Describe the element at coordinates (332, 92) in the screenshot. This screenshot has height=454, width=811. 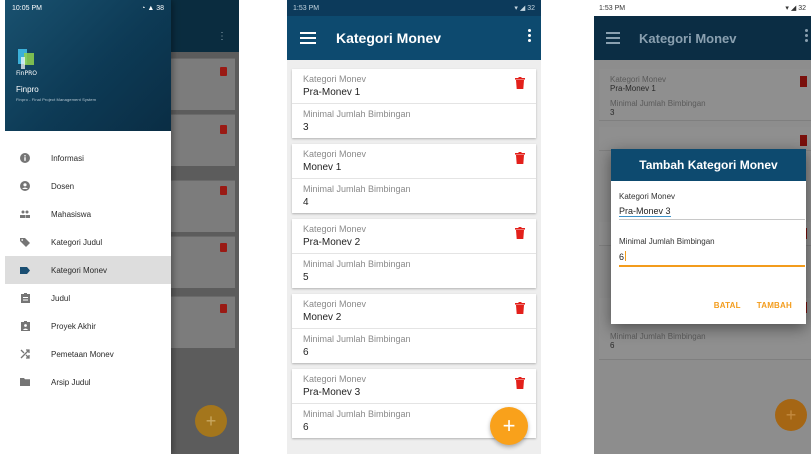
I see `kategori-value: Pra-Monev 1` at that location.